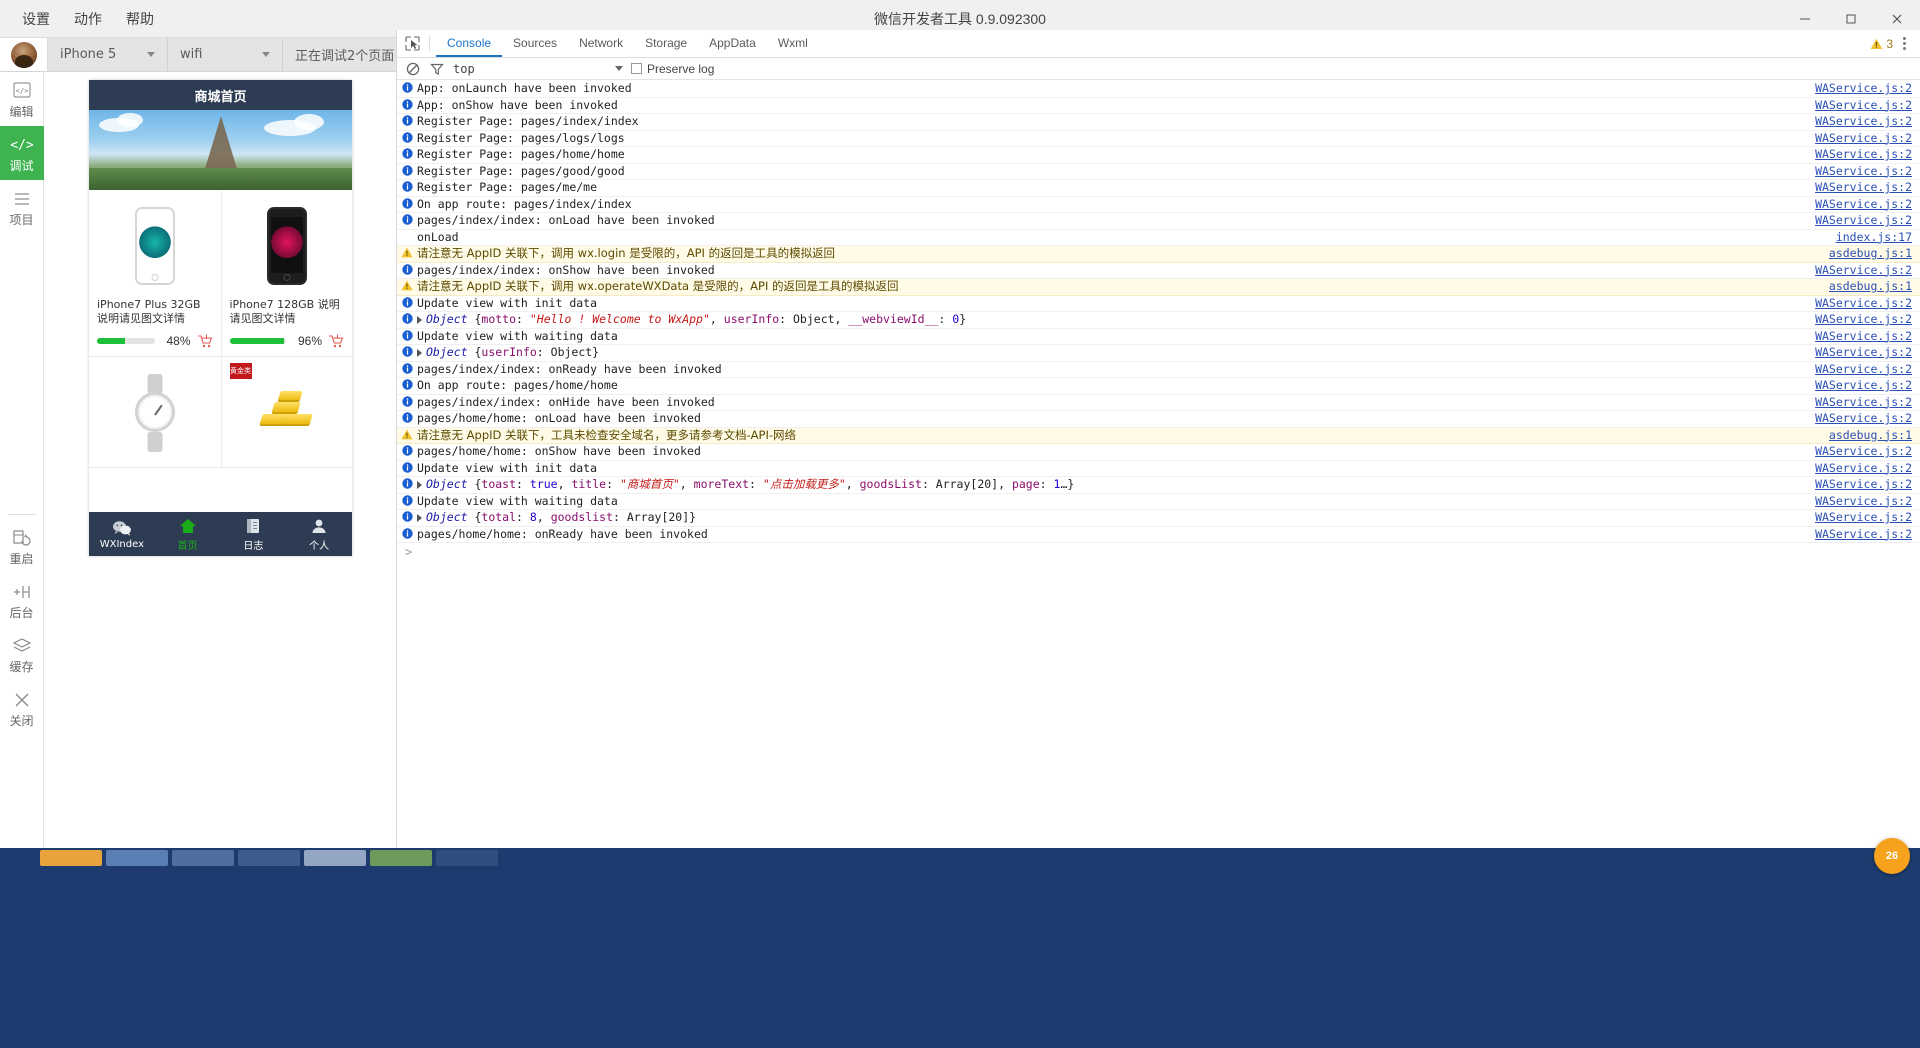 This screenshot has width=1920, height=1048. What do you see at coordinates (188, 534) in the screenshot?
I see `sim-tab-home: 首页` at bounding box center [188, 534].